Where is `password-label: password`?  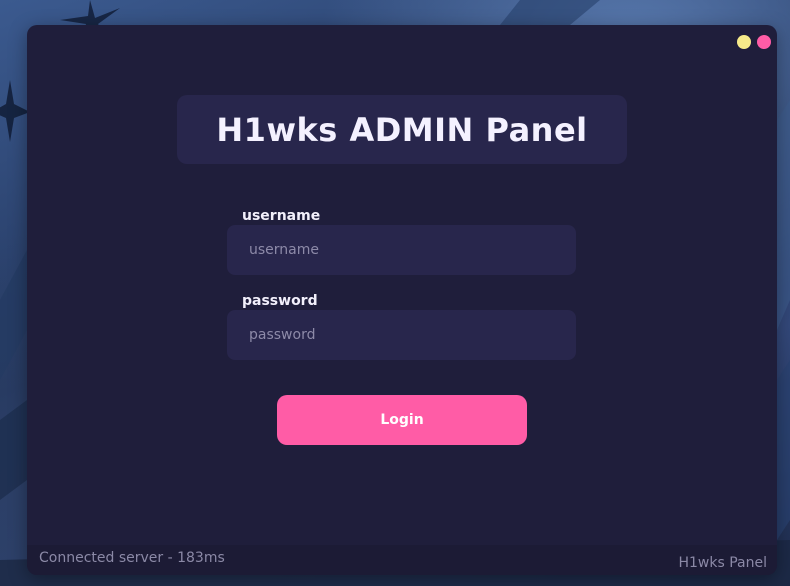
password-label: password is located at coordinates (280, 301).